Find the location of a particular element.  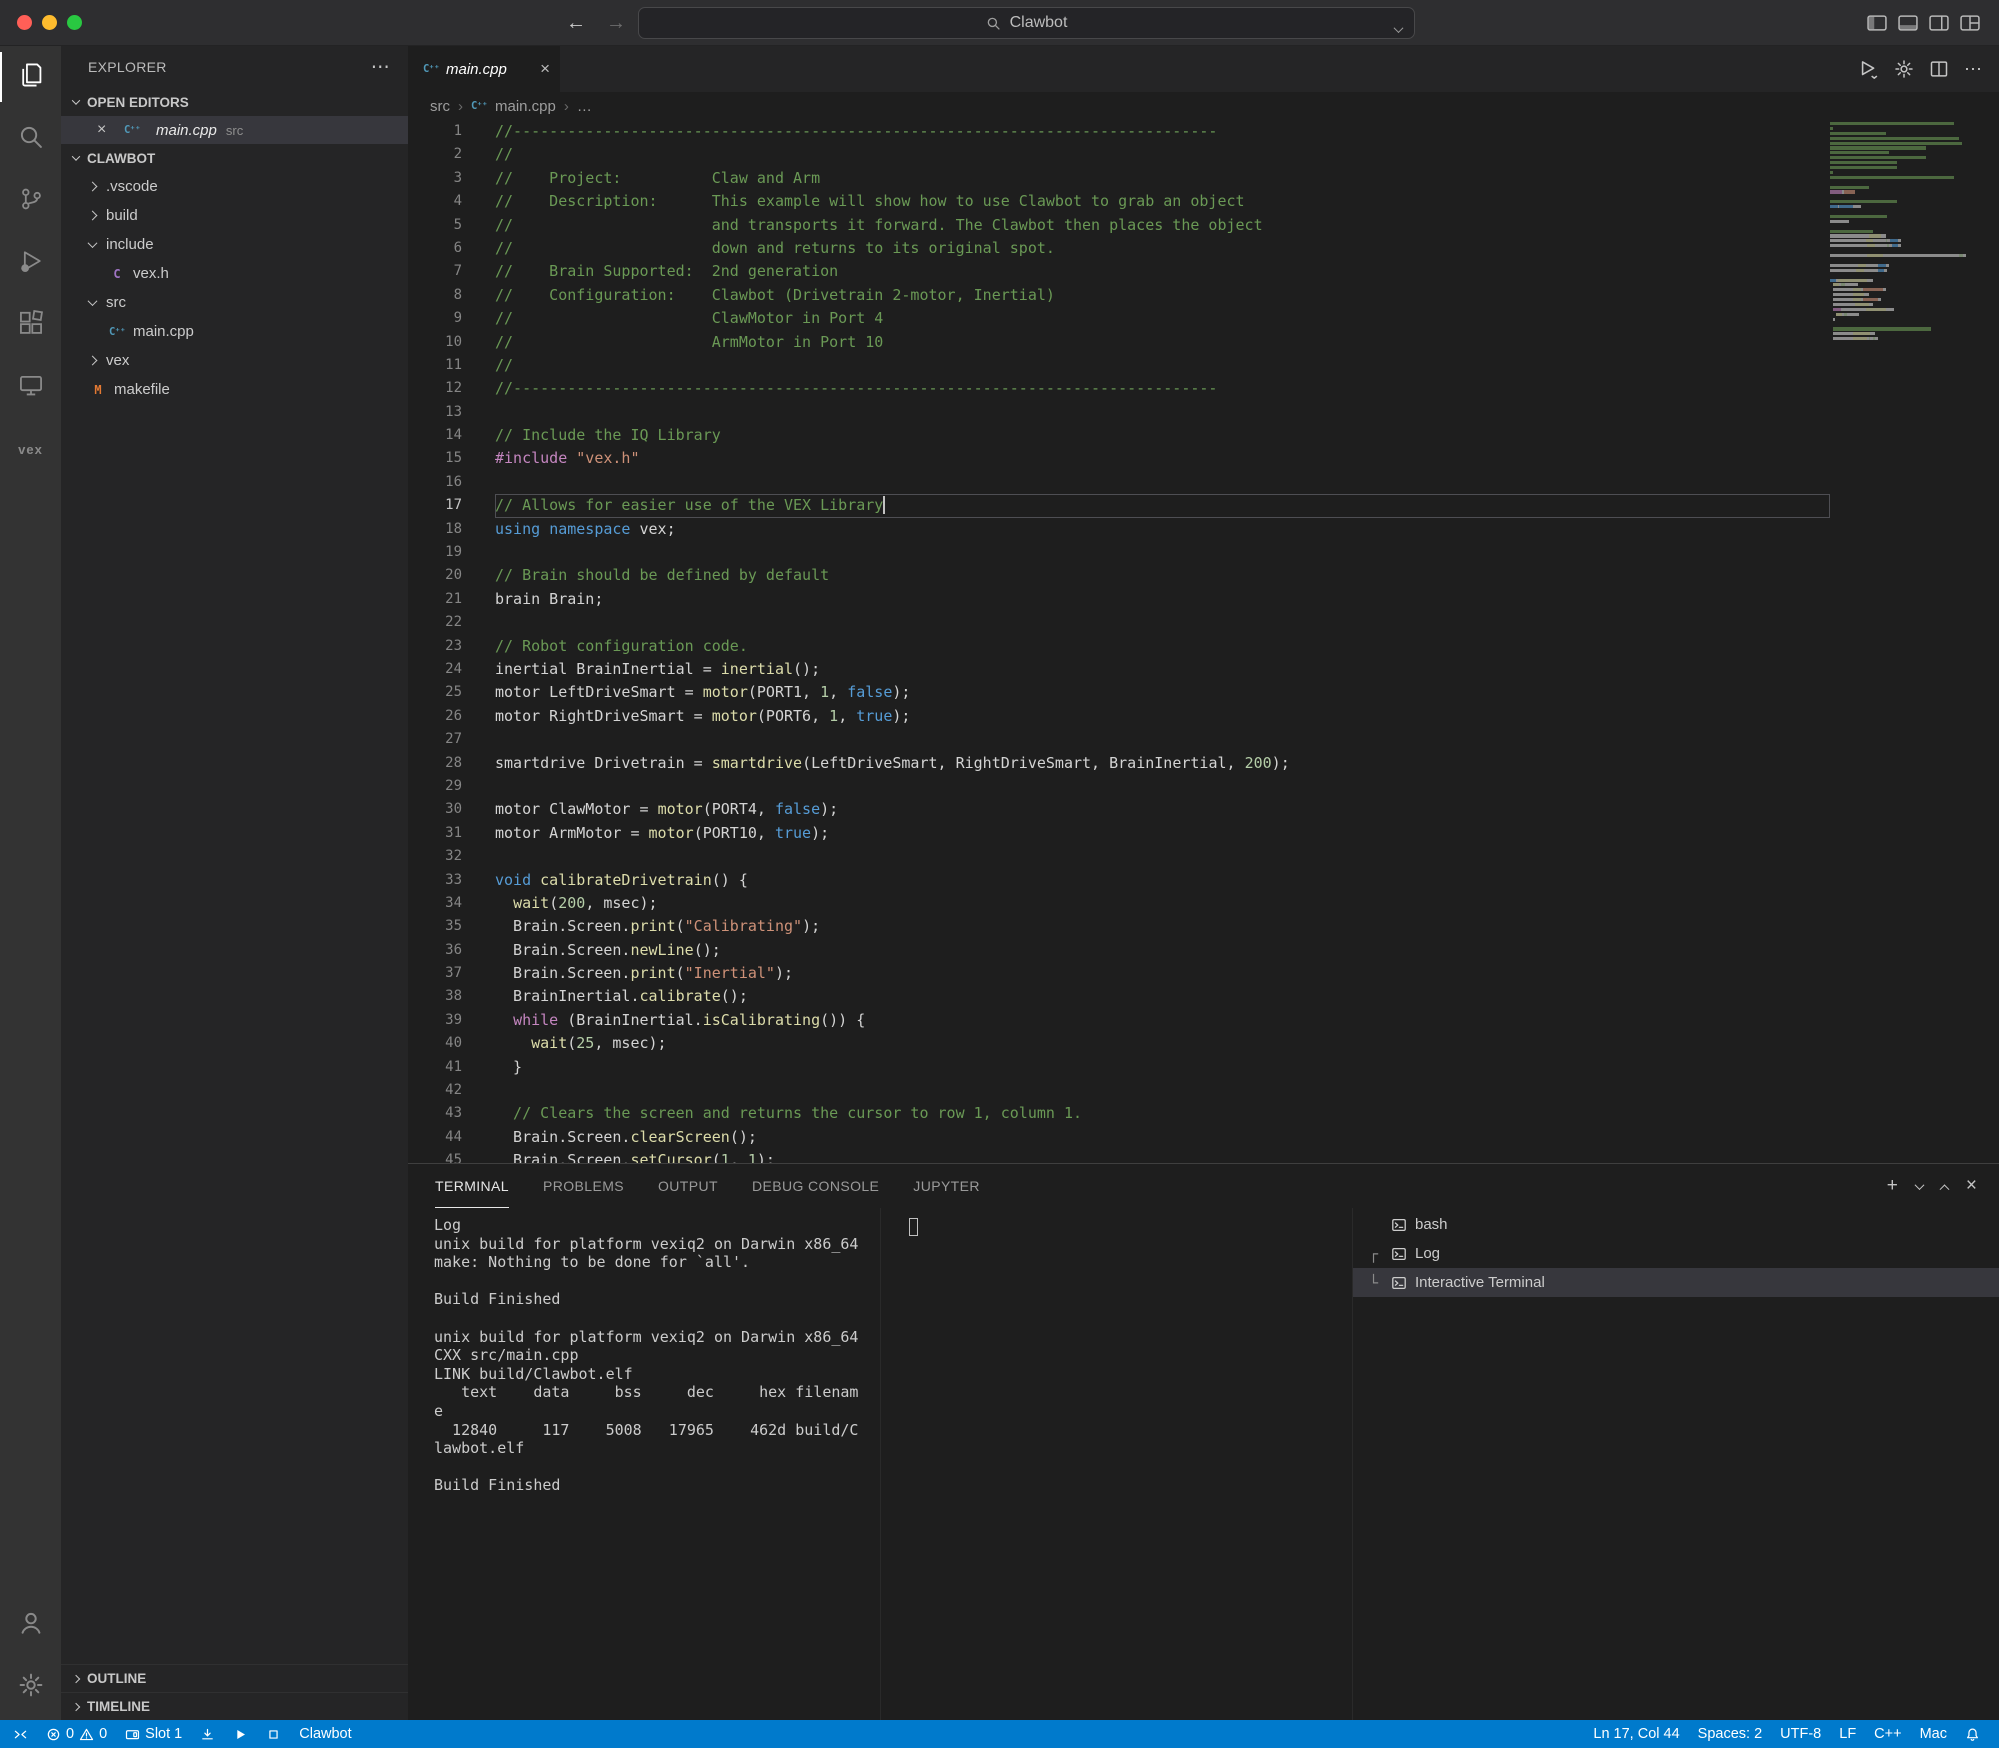

code-line-34: 34 wait(200, msec); is located at coordinates (1203, 903).